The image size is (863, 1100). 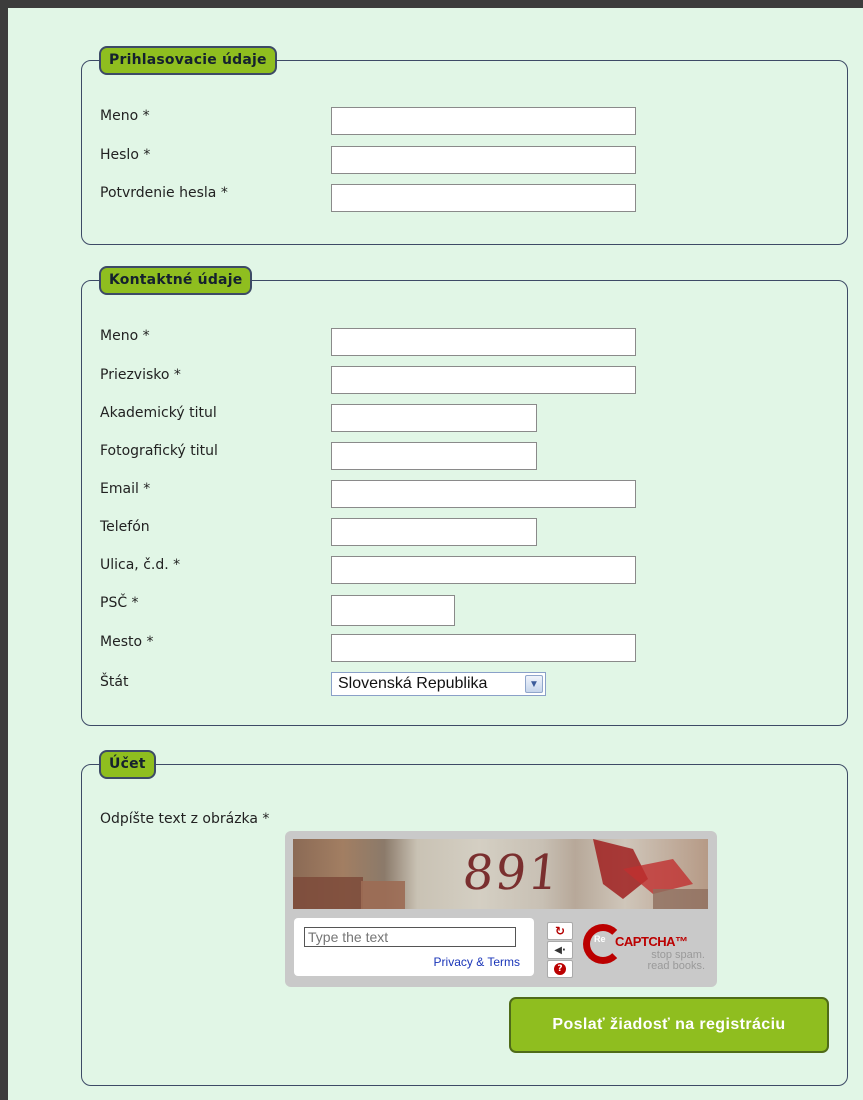 I want to click on phone-input, so click(x=434, y=532).